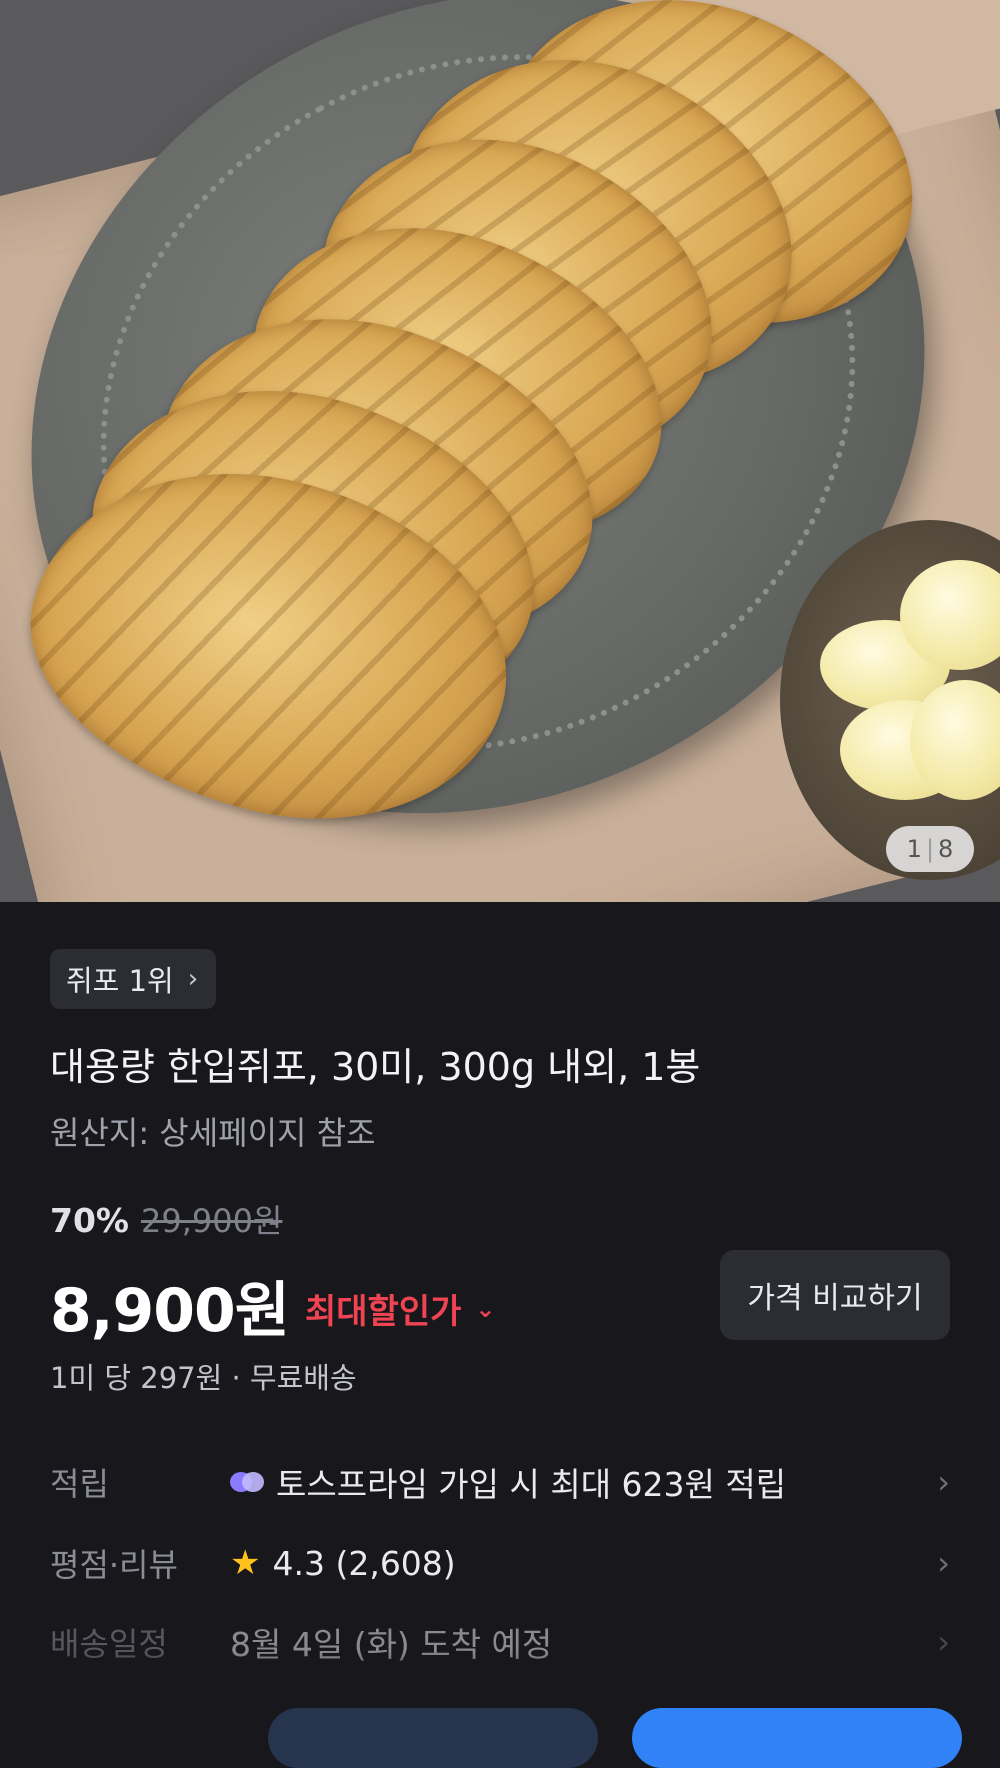 This screenshot has height=1768, width=1000. Describe the element at coordinates (375, 1067) in the screenshot. I see `product-title: 대용량 한입쥐포, 30미, 300g 내외, 1봉` at that location.